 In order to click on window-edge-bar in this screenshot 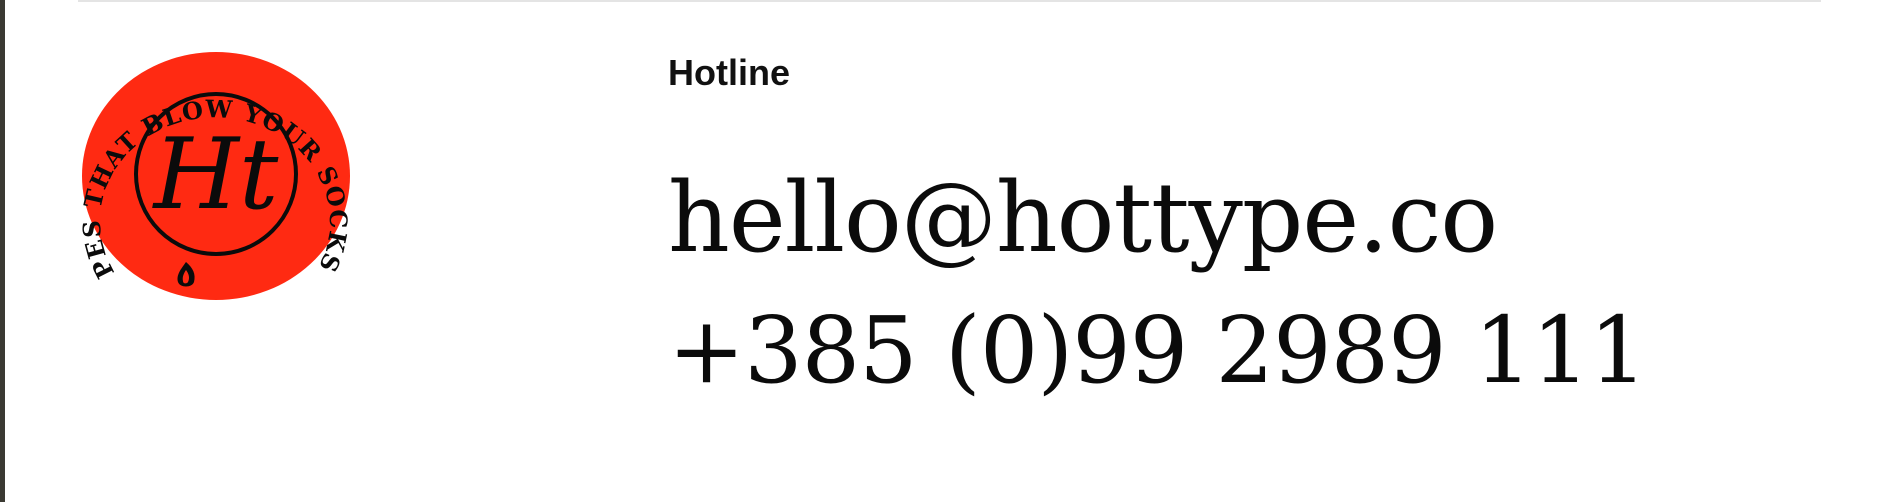, I will do `click(2, 251)`.